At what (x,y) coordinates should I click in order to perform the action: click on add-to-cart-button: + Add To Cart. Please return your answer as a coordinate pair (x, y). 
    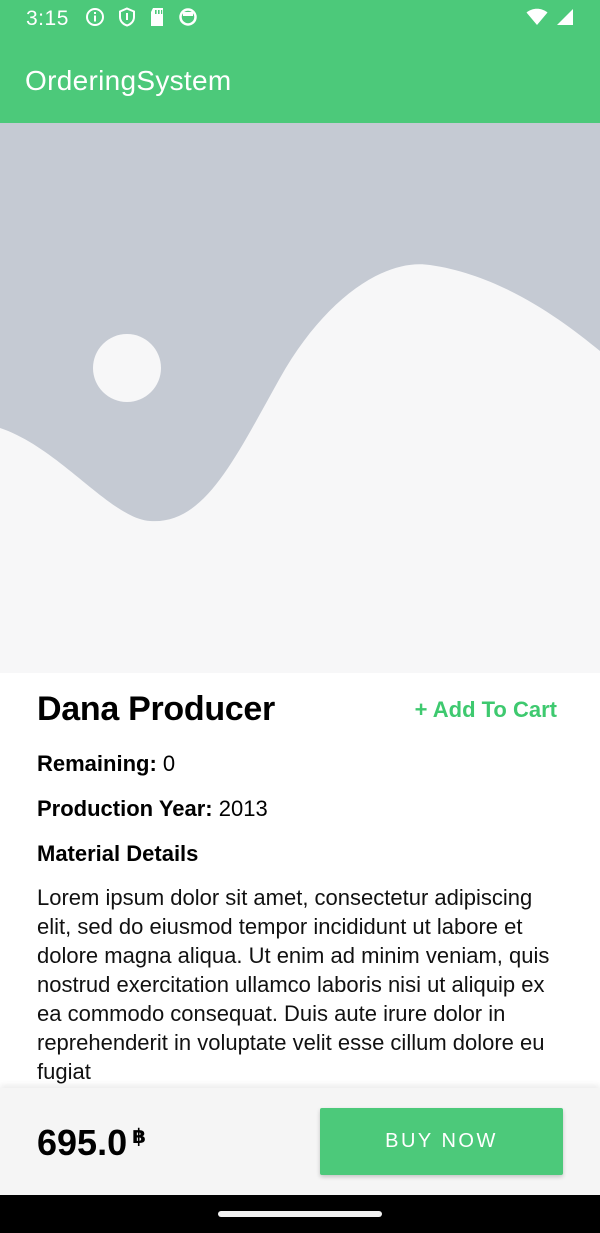
    Looking at the image, I should click on (486, 710).